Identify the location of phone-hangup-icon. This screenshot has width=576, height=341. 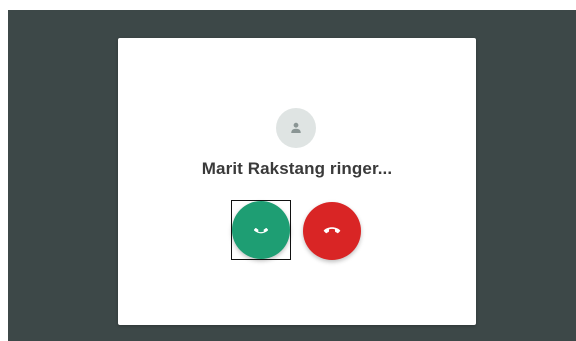
(332, 230).